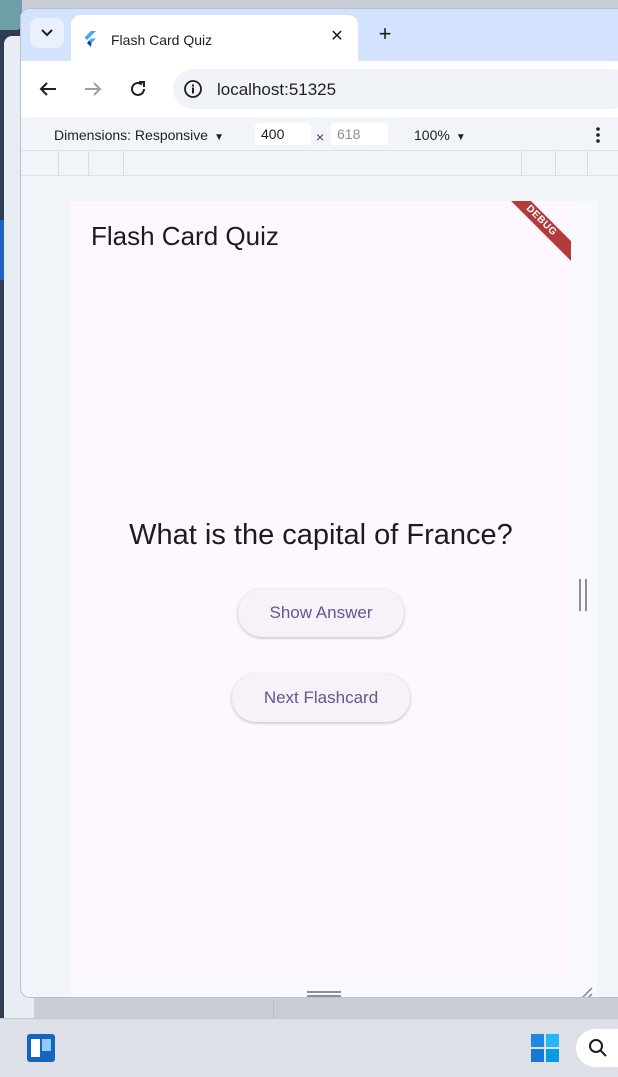 This screenshot has width=618, height=1077. What do you see at coordinates (309, 1038) in the screenshot?
I see `taskbar` at bounding box center [309, 1038].